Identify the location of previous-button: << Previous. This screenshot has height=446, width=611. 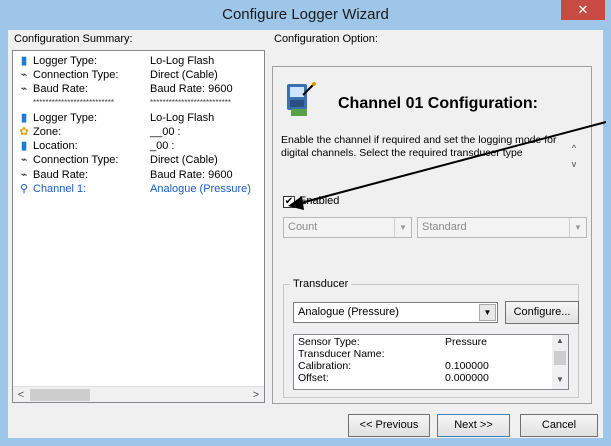
(389, 425).